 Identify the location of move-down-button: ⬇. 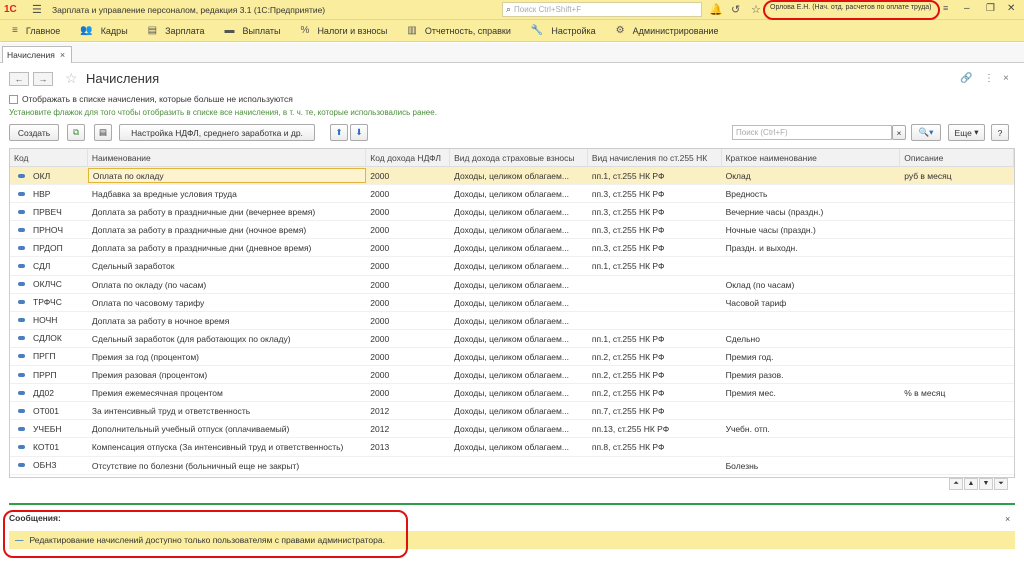
(359, 132).